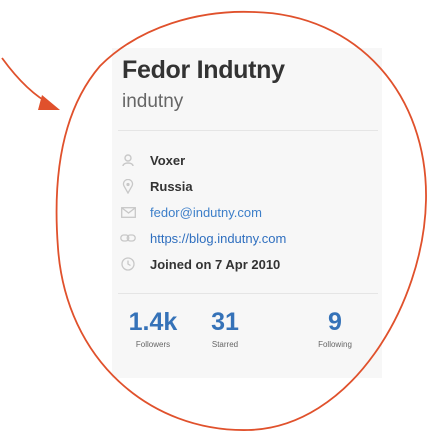 The image size is (433, 433). I want to click on clock-icon, so click(128, 264).